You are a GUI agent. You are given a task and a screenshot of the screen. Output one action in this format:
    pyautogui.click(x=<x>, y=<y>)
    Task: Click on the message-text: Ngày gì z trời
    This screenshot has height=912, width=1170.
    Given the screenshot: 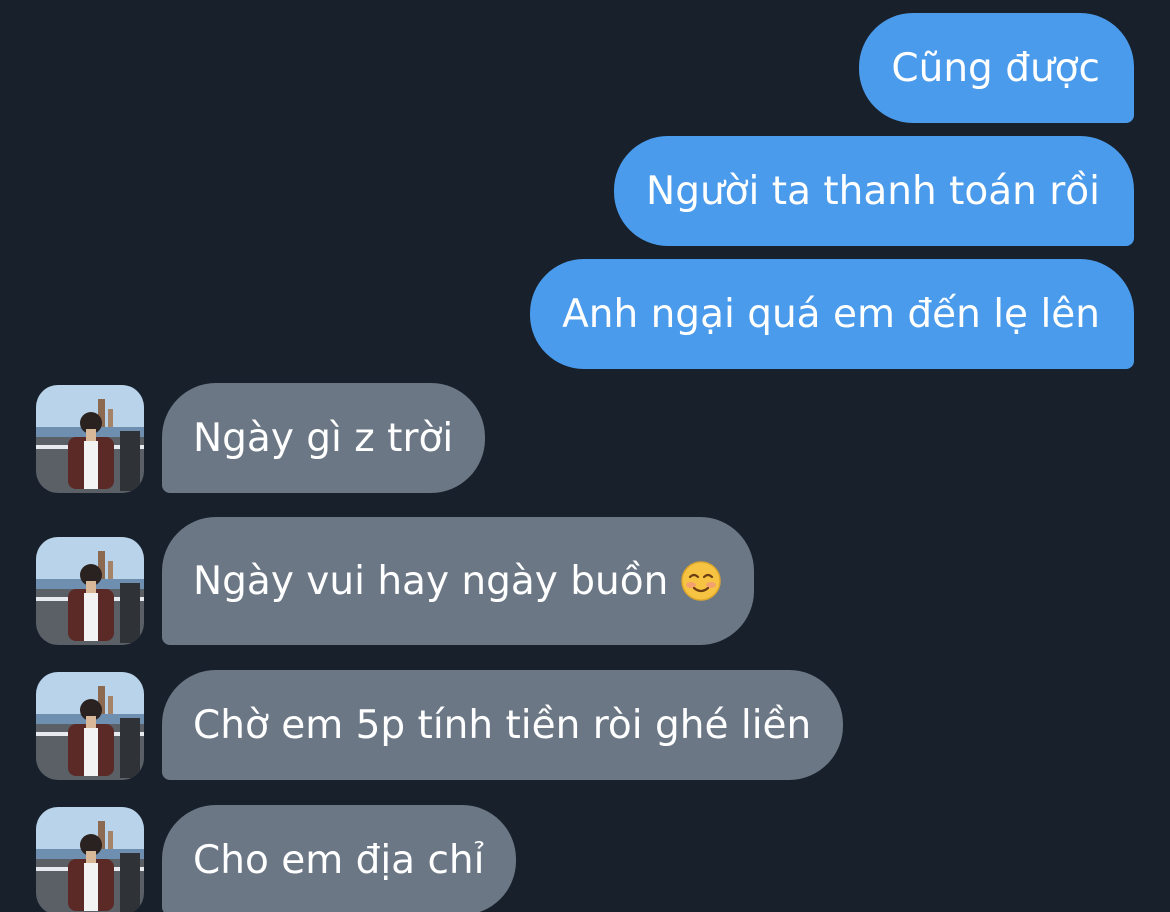 What is the action you would take?
    pyautogui.click(x=323, y=438)
    